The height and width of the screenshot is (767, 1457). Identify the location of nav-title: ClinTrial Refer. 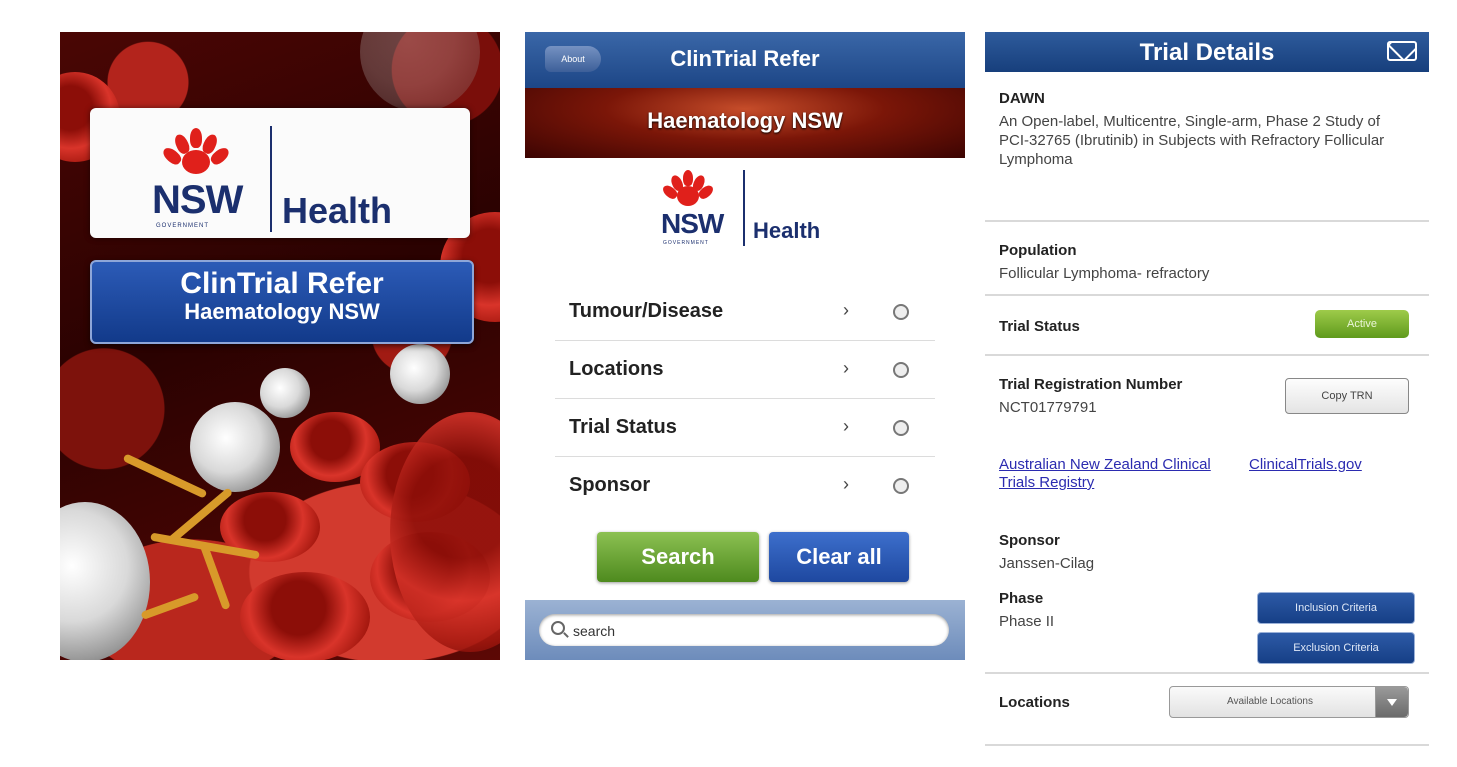
(745, 58).